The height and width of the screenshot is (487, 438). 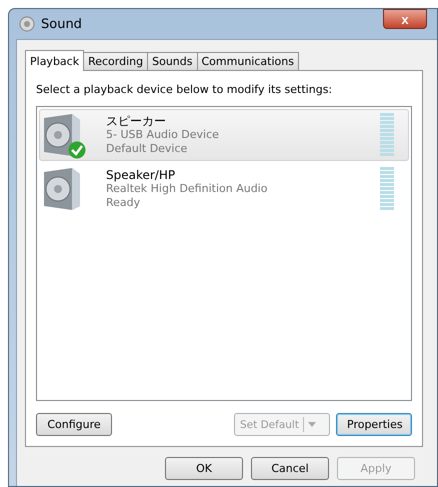 I want to click on close-button: x, so click(x=405, y=19).